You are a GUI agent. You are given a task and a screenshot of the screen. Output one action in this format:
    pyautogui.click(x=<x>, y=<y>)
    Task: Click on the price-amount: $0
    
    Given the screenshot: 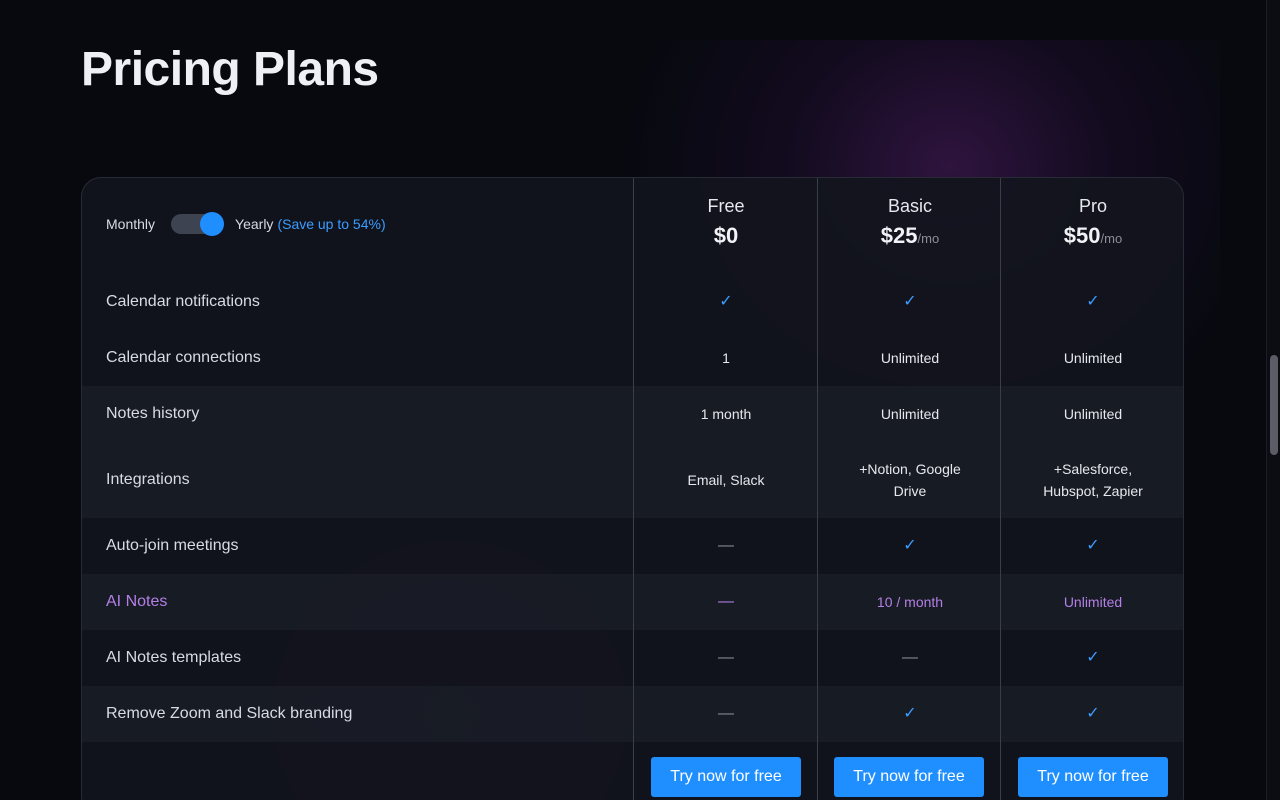 What is the action you would take?
    pyautogui.click(x=726, y=235)
    